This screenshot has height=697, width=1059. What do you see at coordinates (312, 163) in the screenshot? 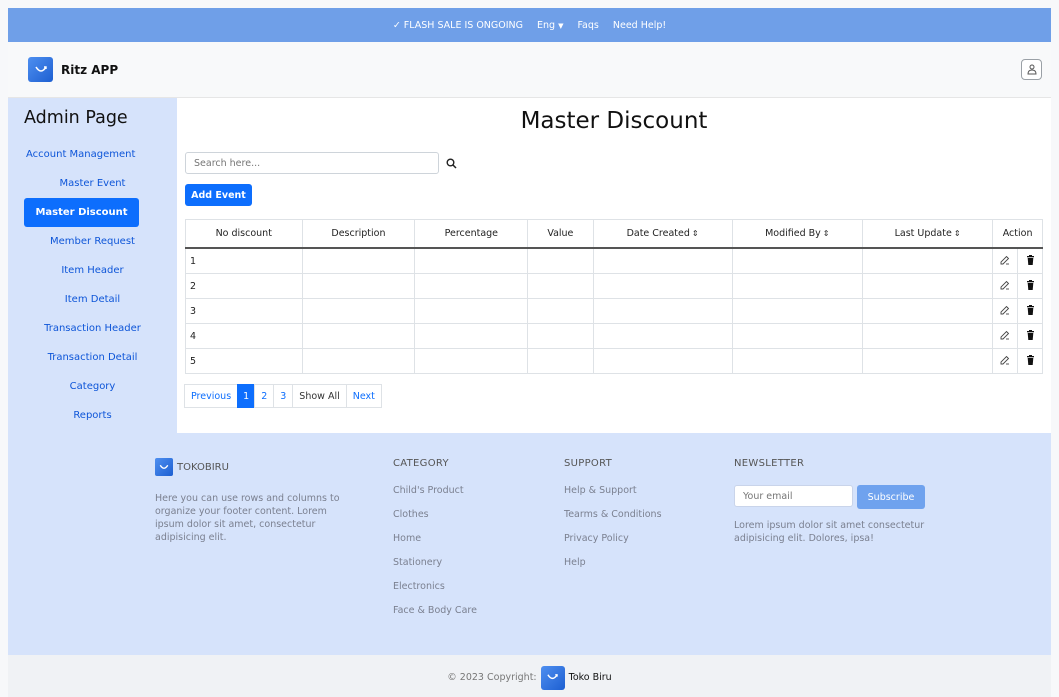
I see `search-input` at bounding box center [312, 163].